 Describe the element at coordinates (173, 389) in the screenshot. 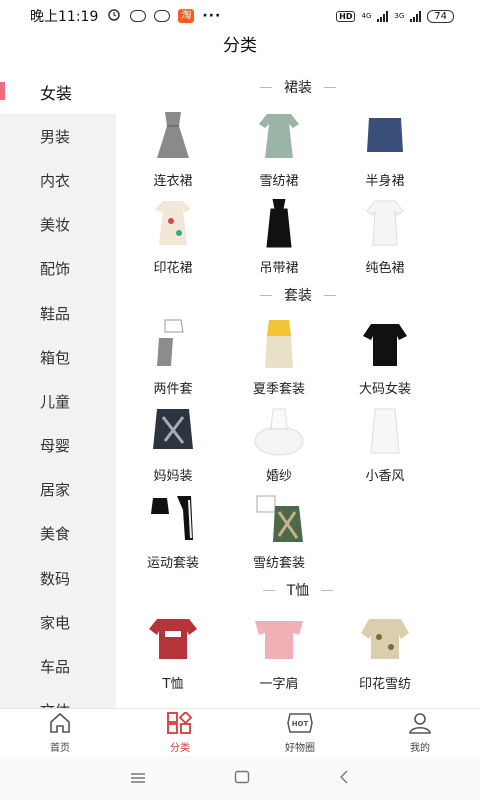

I see `subcategory-label: 两件套` at that location.